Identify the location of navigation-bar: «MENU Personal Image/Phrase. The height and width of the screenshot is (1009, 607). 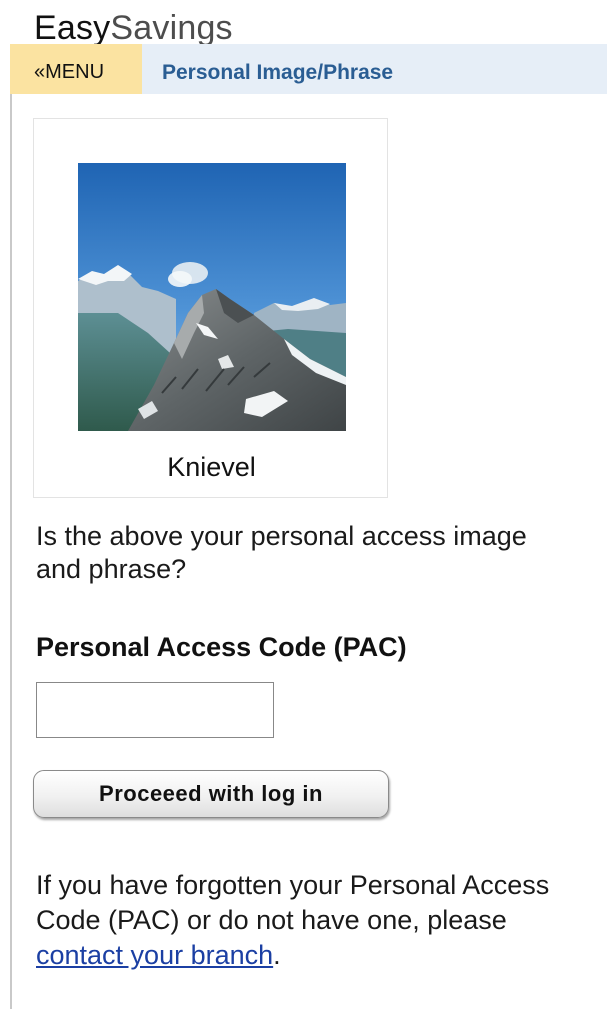
(308, 69).